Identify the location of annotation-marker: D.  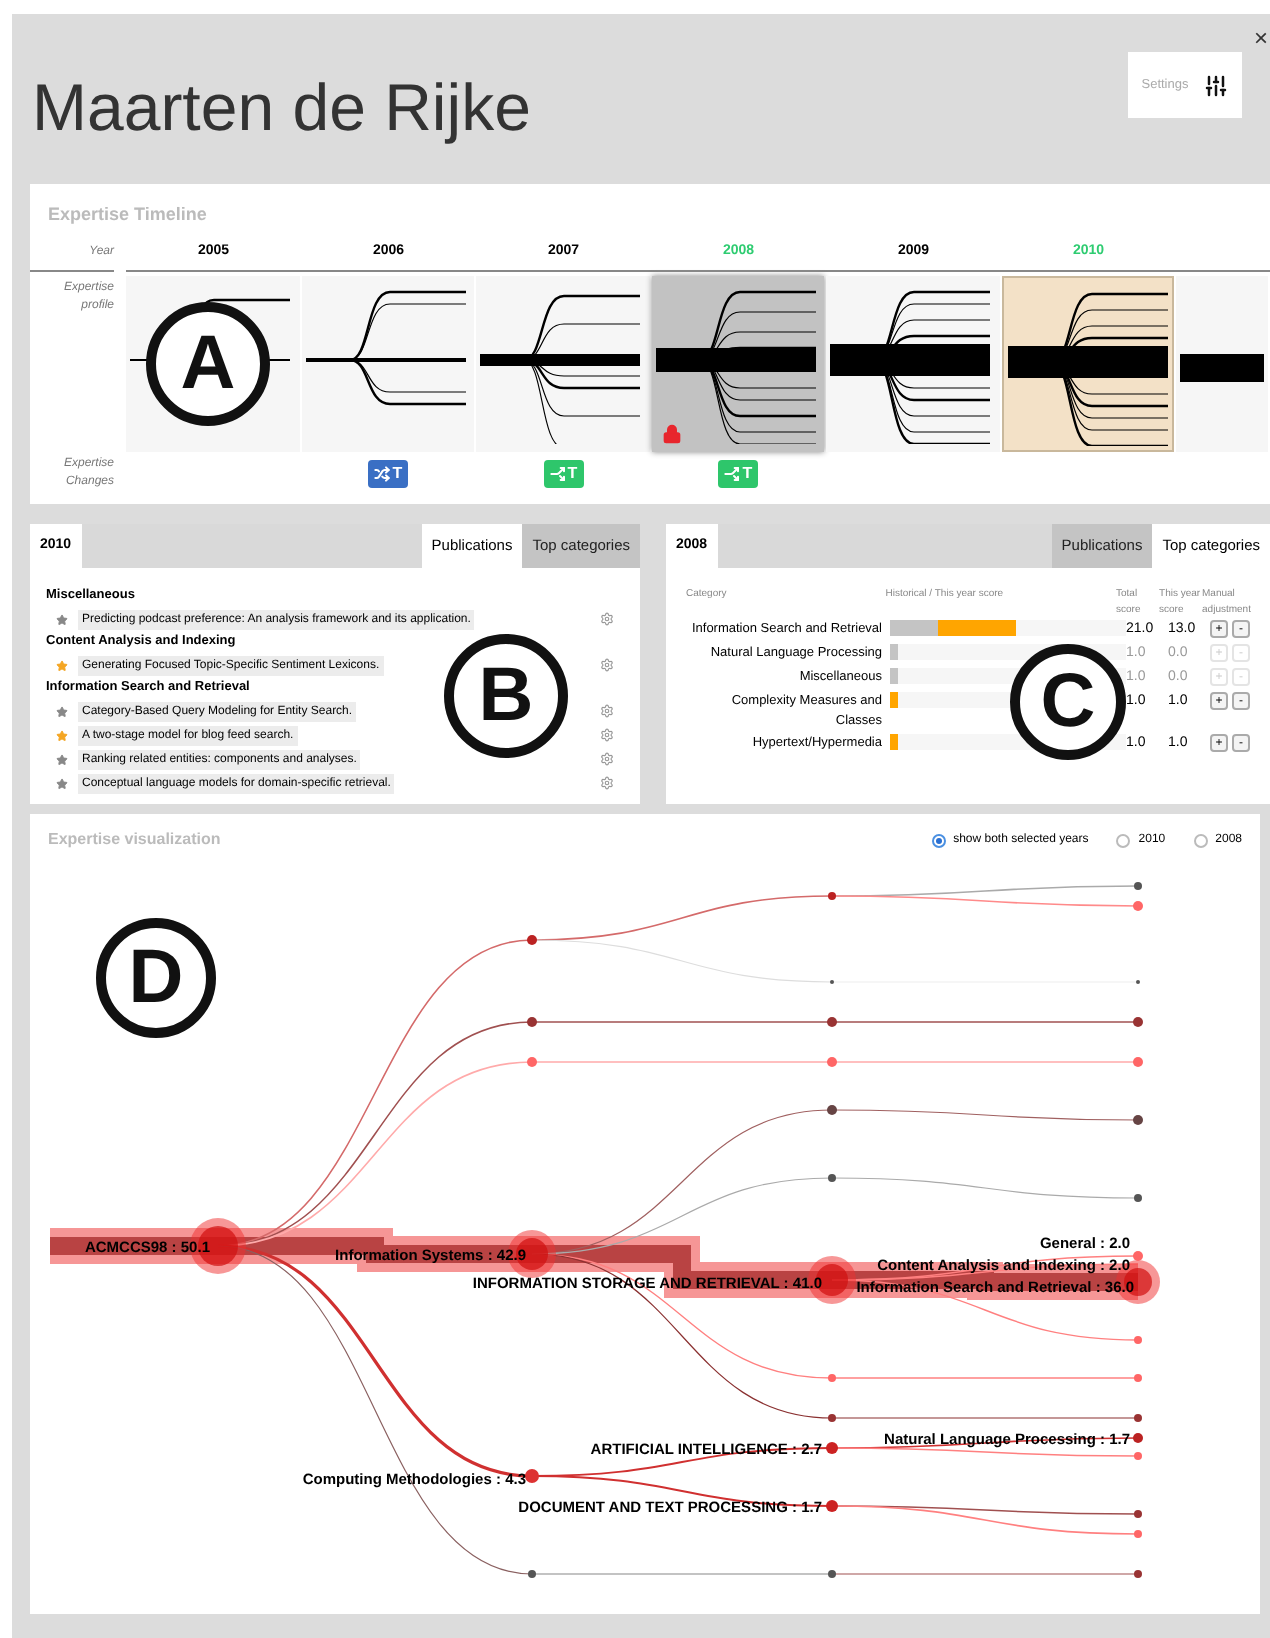
(156, 978).